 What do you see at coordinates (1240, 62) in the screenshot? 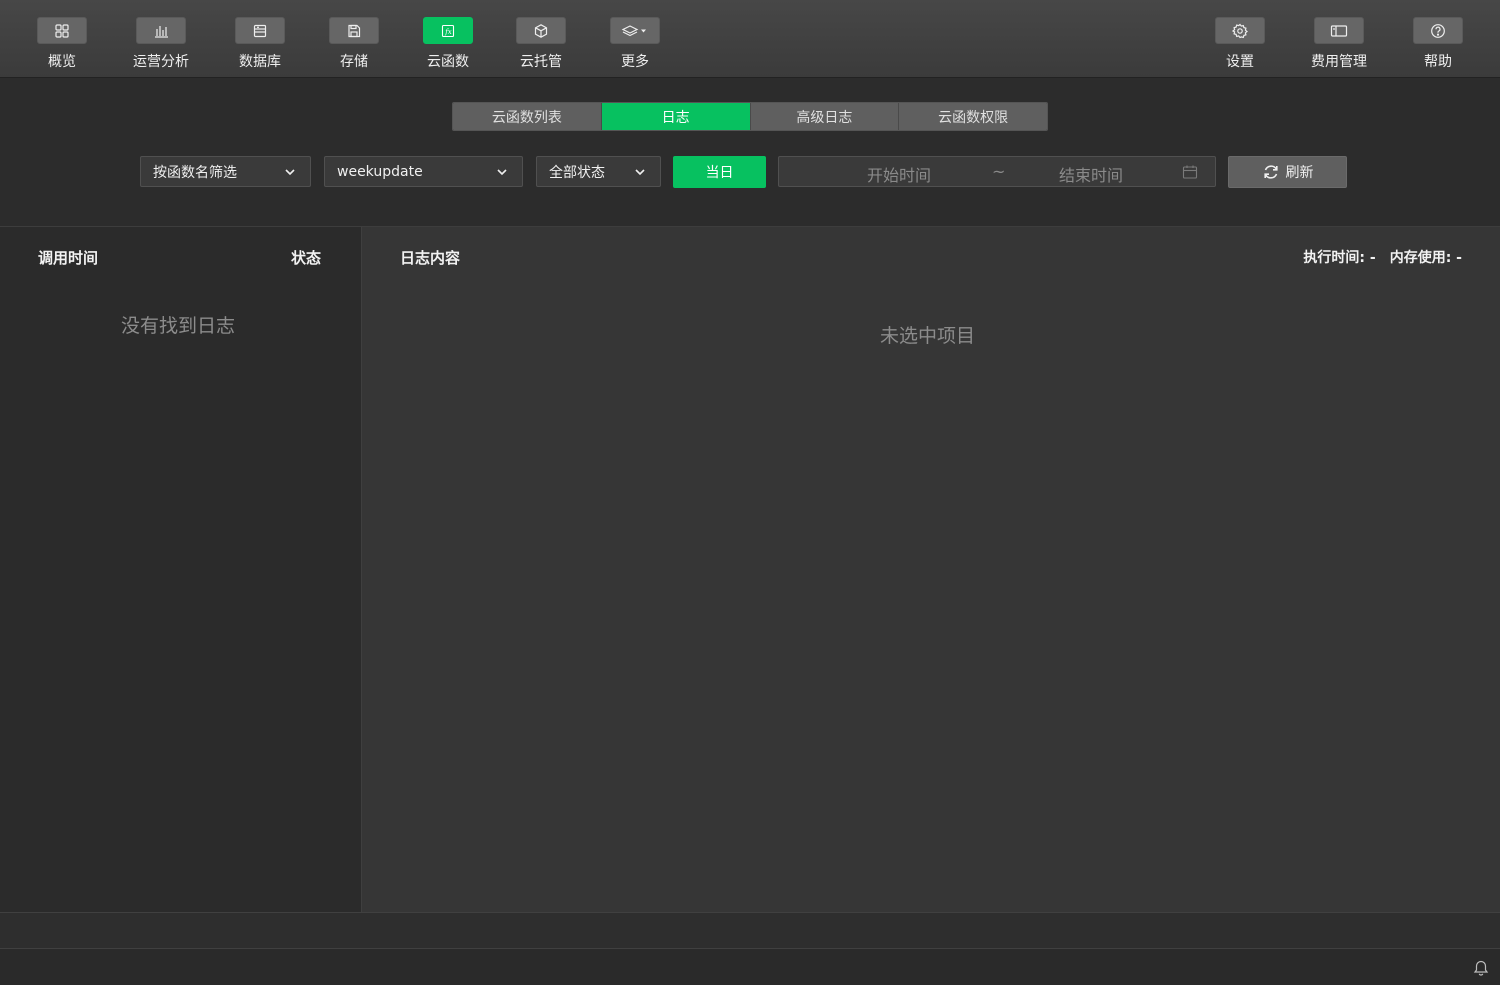
I see `toolbar-settings-label: 设置` at bounding box center [1240, 62].